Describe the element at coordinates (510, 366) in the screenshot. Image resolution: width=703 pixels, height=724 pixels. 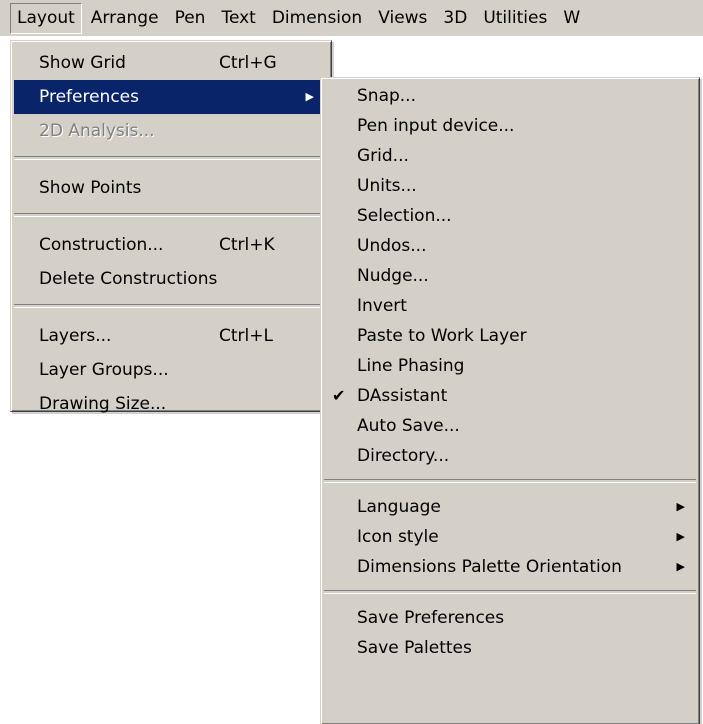
I see `menu-item-line-phasing: Line Phasing` at that location.